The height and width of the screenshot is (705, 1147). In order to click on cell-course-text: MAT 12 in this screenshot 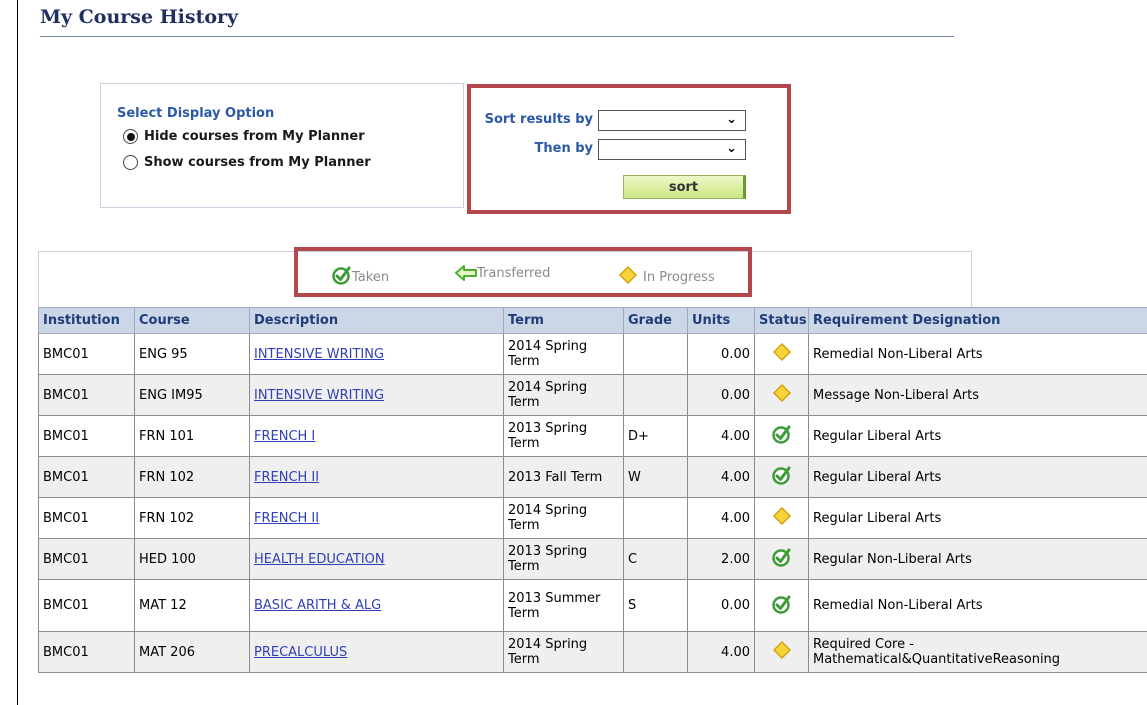, I will do `click(163, 605)`.